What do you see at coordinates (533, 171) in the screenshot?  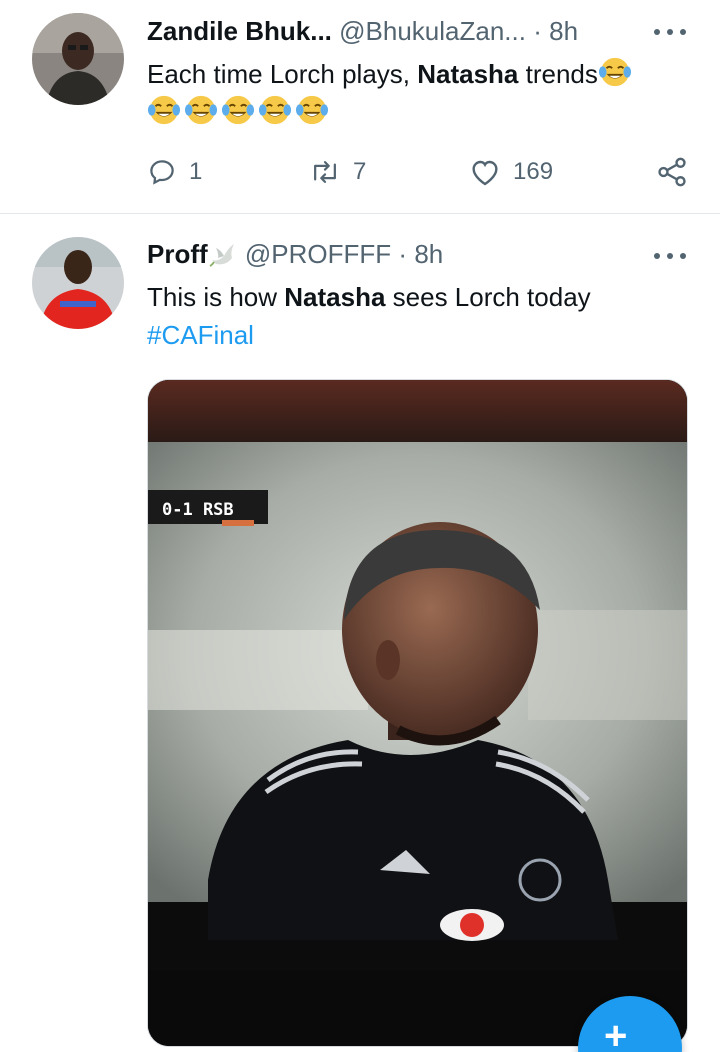 I see `like-count: 169` at bounding box center [533, 171].